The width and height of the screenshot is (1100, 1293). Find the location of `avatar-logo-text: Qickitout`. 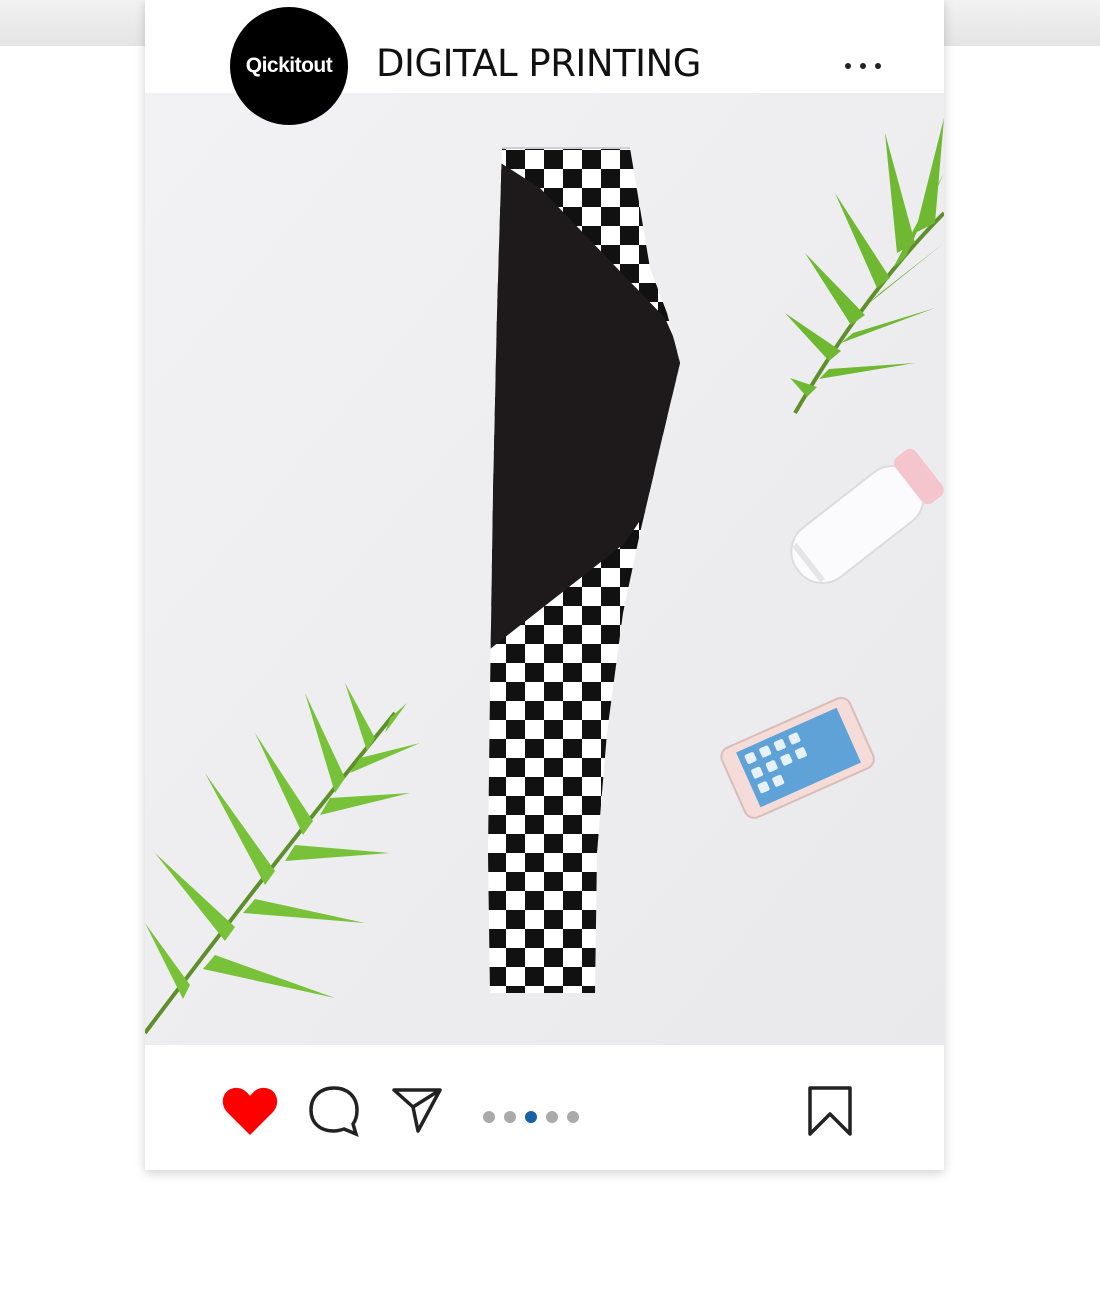

avatar-logo-text: Qickitout is located at coordinates (289, 65).